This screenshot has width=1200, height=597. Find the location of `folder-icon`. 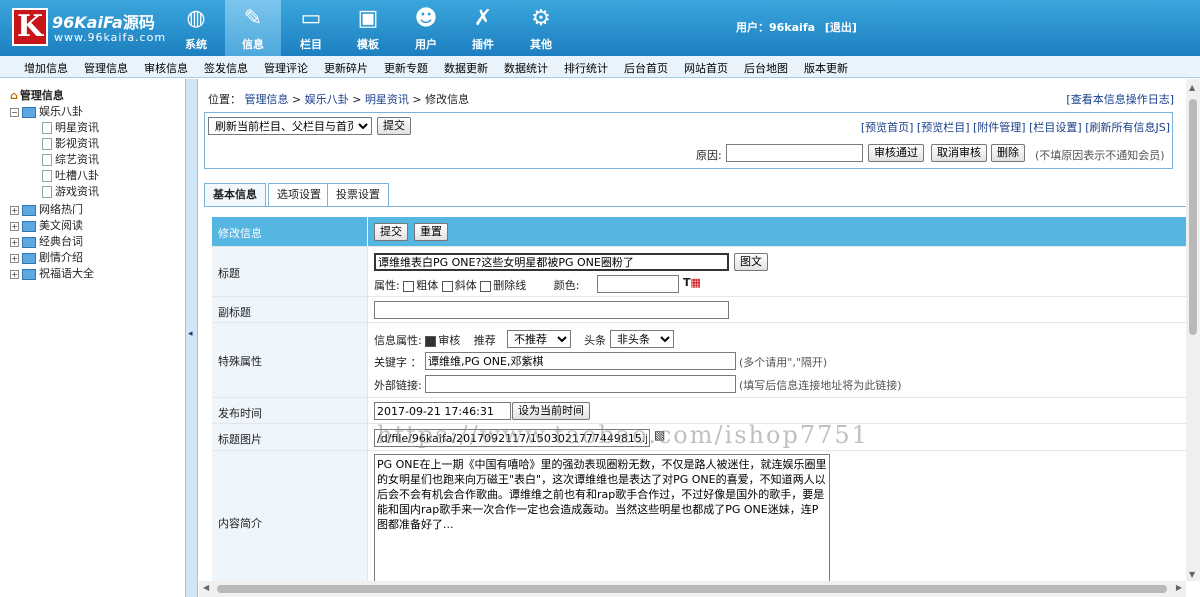

folder-icon is located at coordinates (29, 112).